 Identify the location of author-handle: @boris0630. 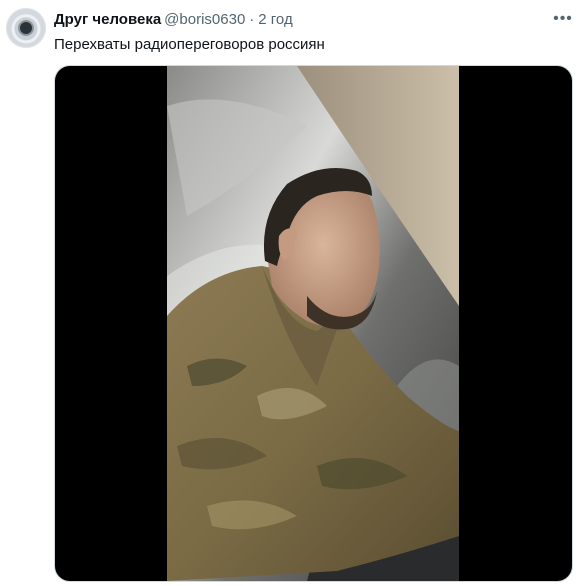
(204, 19).